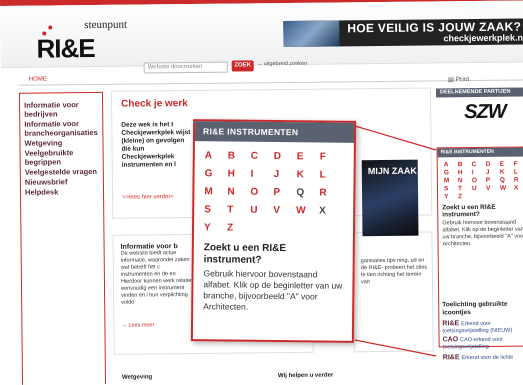 The width and height of the screenshot is (523, 385). What do you see at coordinates (469, 211) in the screenshot?
I see `mini-question: Zoekt u een RI&E instrument?` at bounding box center [469, 211].